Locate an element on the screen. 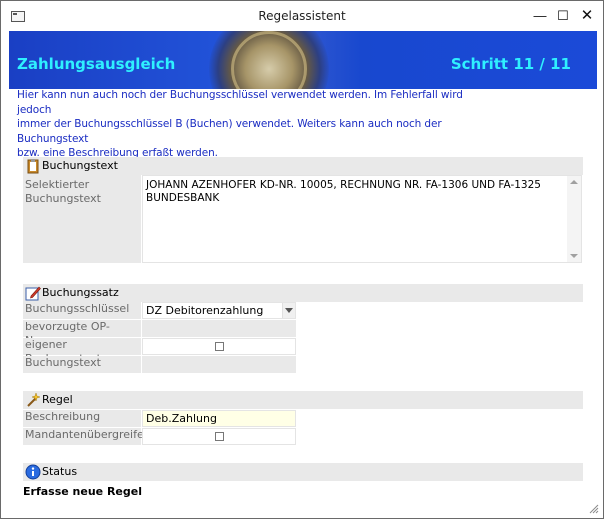 This screenshot has width=604, height=519. beschreibung-label: Beschreibung is located at coordinates (82, 418).